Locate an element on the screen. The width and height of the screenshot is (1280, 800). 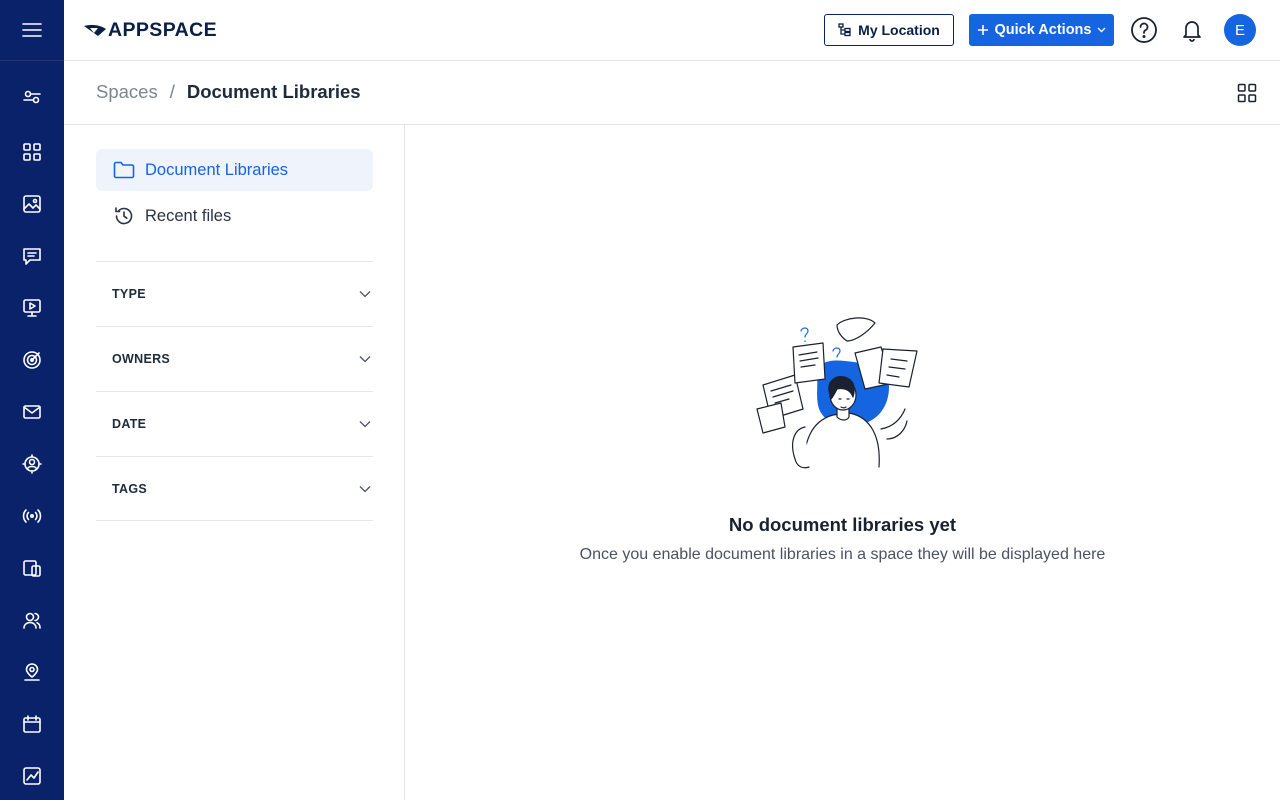
rail-filters is located at coordinates (32, 97).